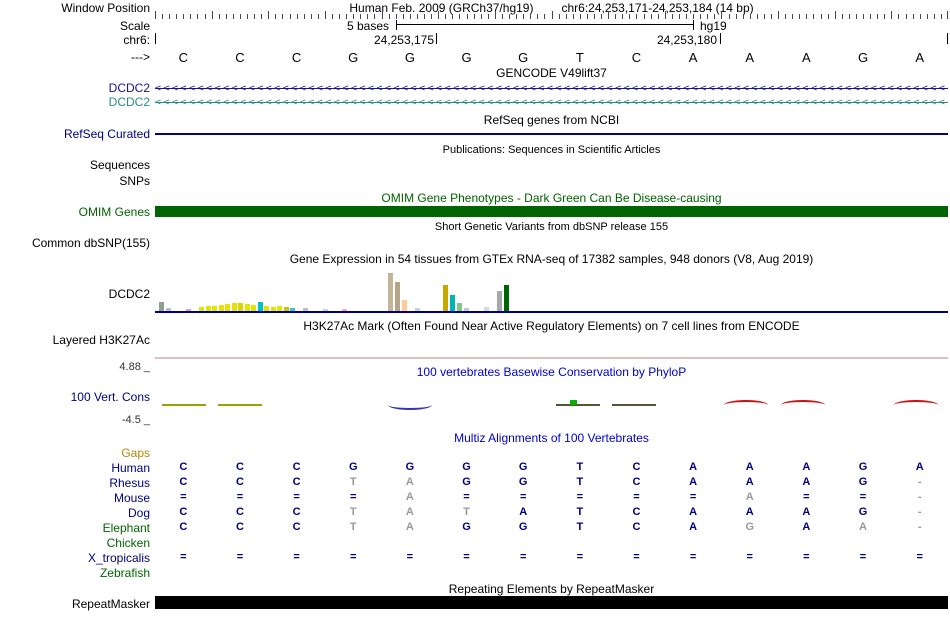 The height and width of the screenshot is (626, 950). I want to click on omim-gene-bar, so click(551, 211).